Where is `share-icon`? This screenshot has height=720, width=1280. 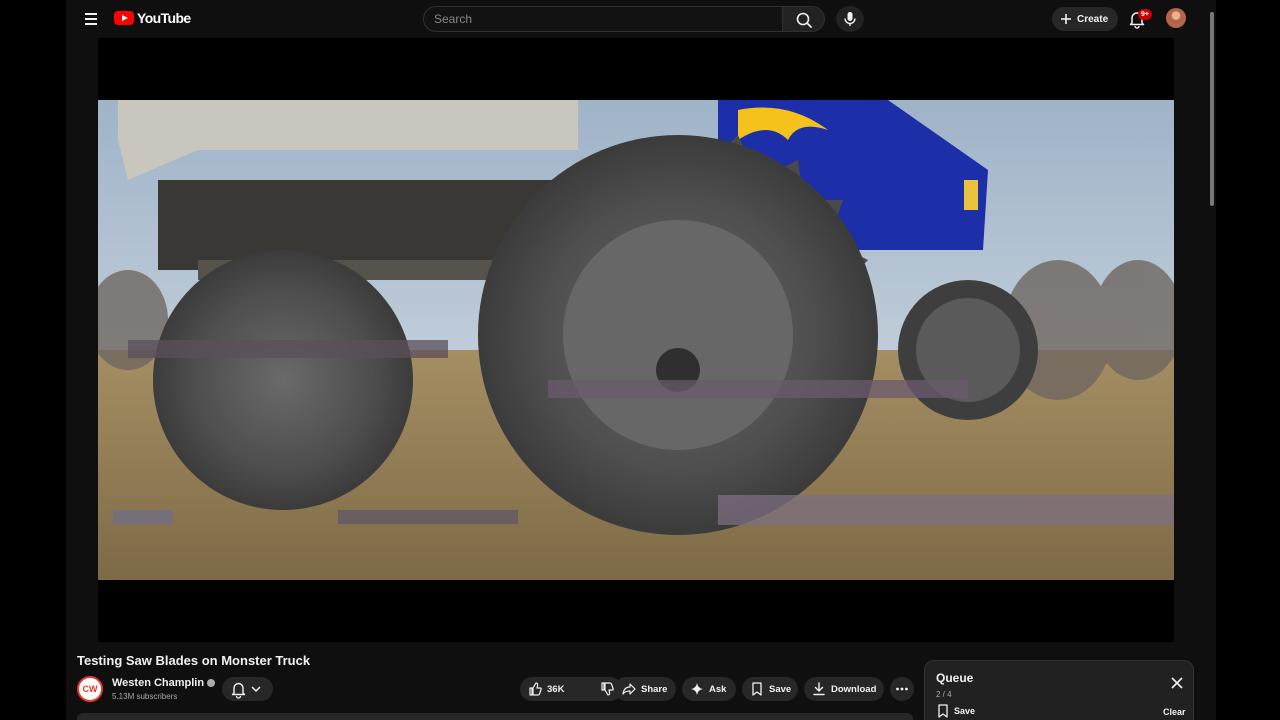
share-icon is located at coordinates (629, 689).